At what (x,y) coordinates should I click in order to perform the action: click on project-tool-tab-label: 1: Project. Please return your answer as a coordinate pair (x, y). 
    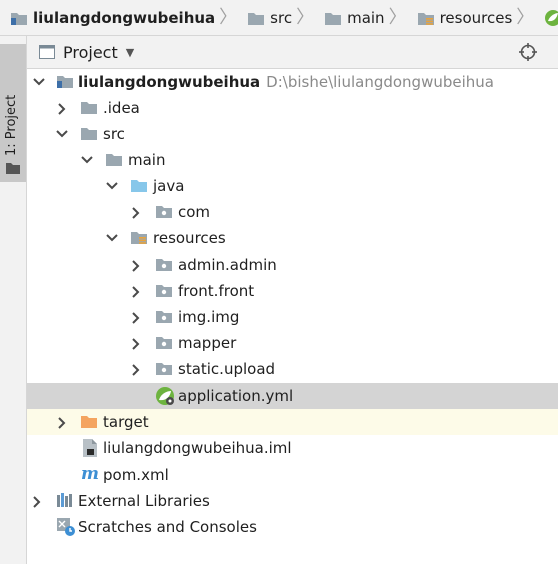
    Looking at the image, I should click on (11, 125).